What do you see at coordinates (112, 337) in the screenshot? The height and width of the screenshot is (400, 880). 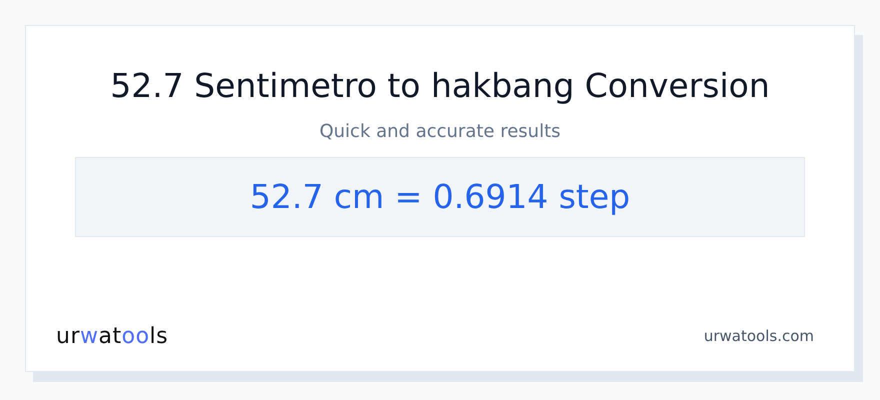 I see `logo: urwatools` at bounding box center [112, 337].